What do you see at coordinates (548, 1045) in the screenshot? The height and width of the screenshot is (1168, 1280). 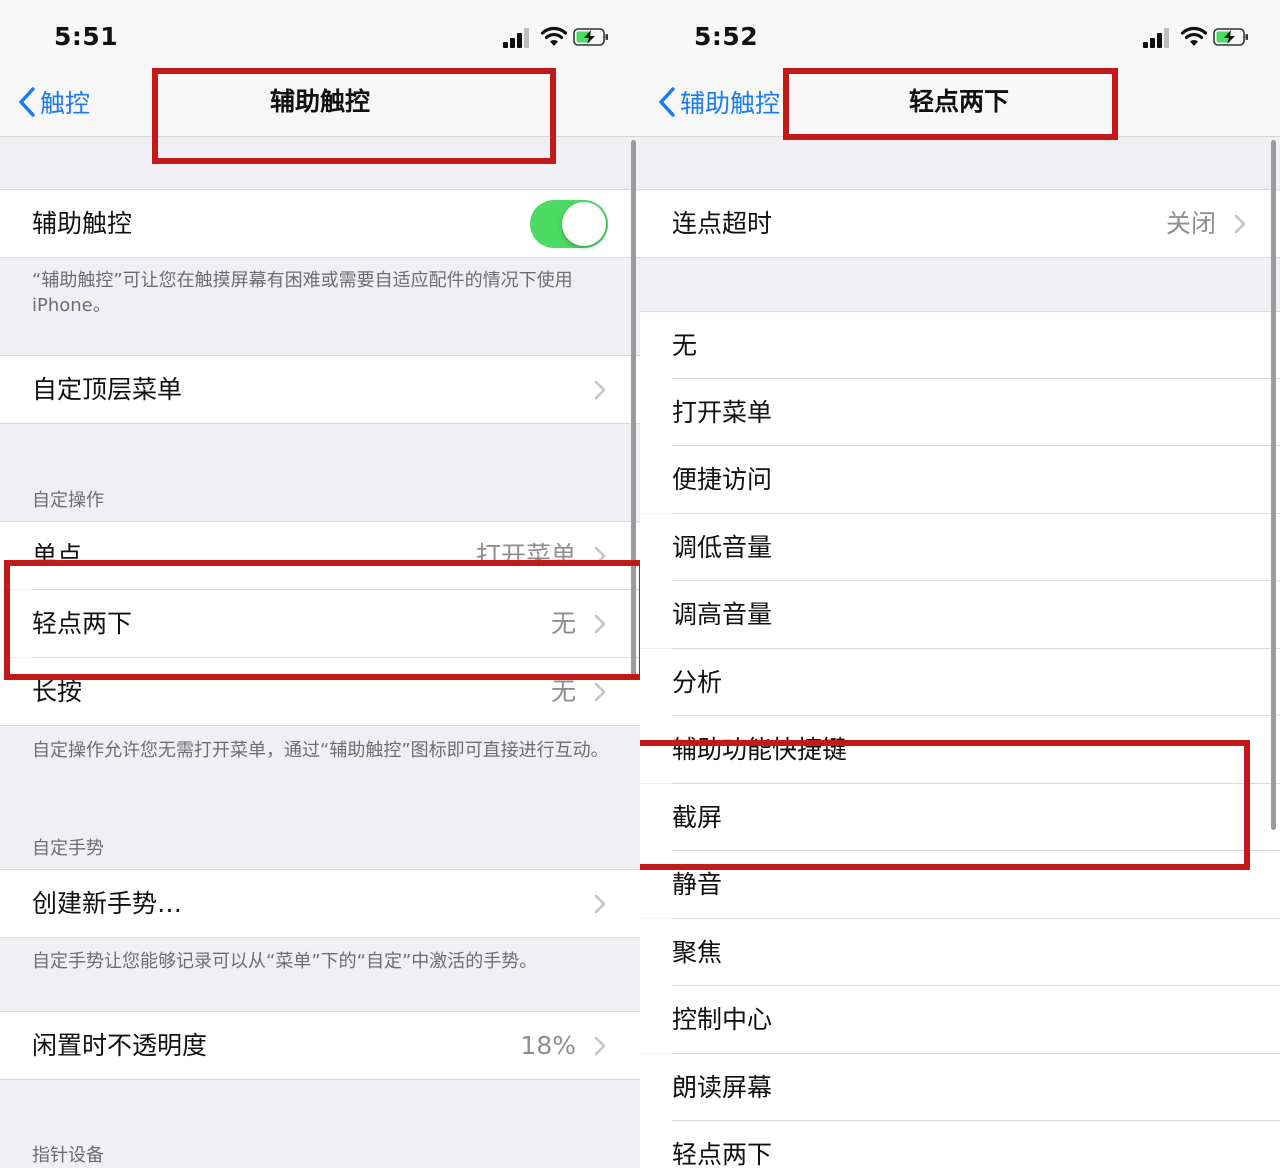 I see `idle-opacity-value: 18%` at bounding box center [548, 1045].